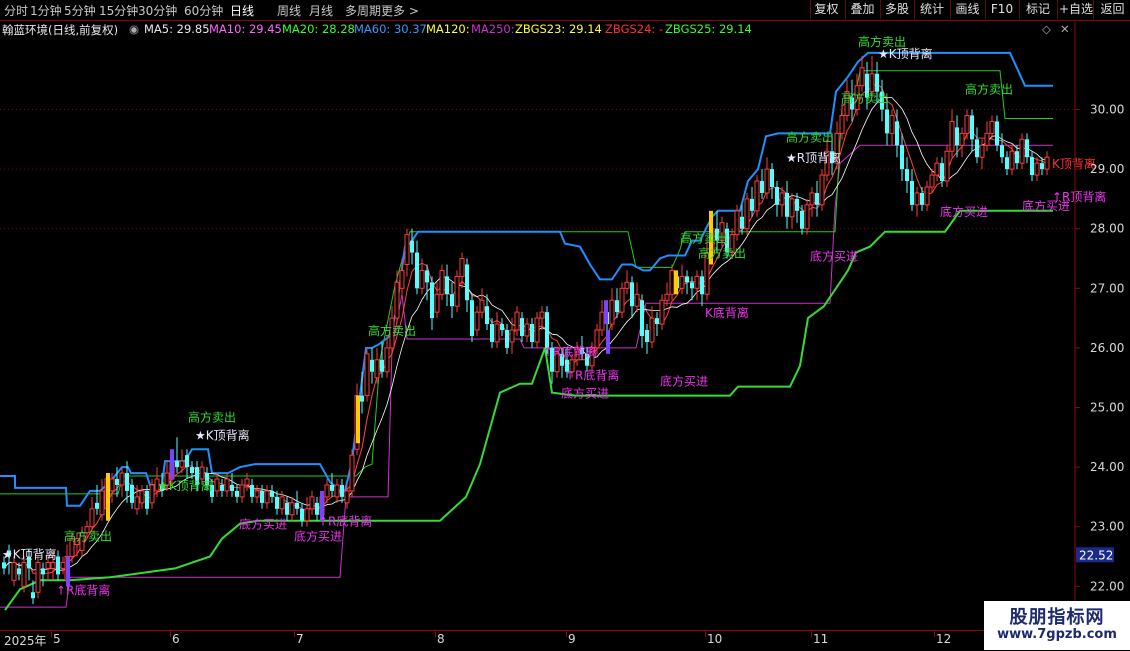 The image size is (1130, 651). What do you see at coordinates (1046, 29) in the screenshot?
I see `diamond-icon: ◇` at bounding box center [1046, 29].